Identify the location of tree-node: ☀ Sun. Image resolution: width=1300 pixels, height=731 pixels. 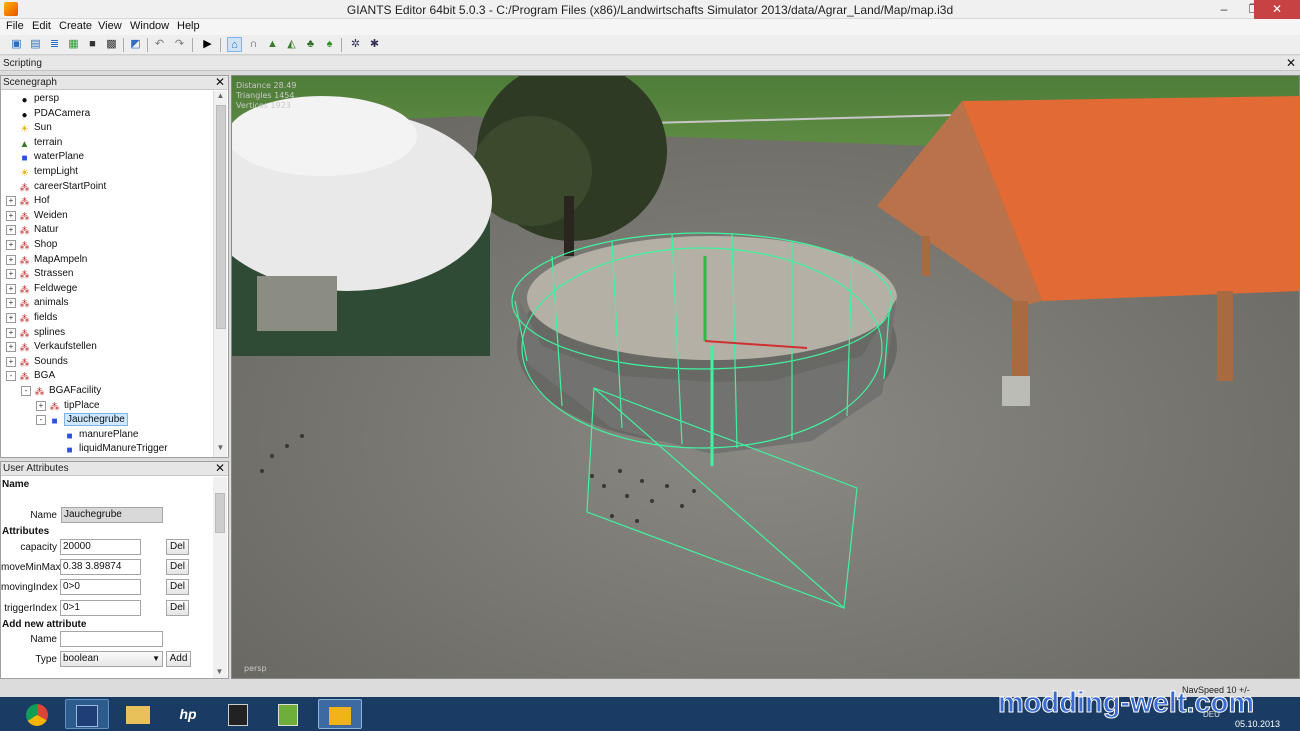
(35, 128).